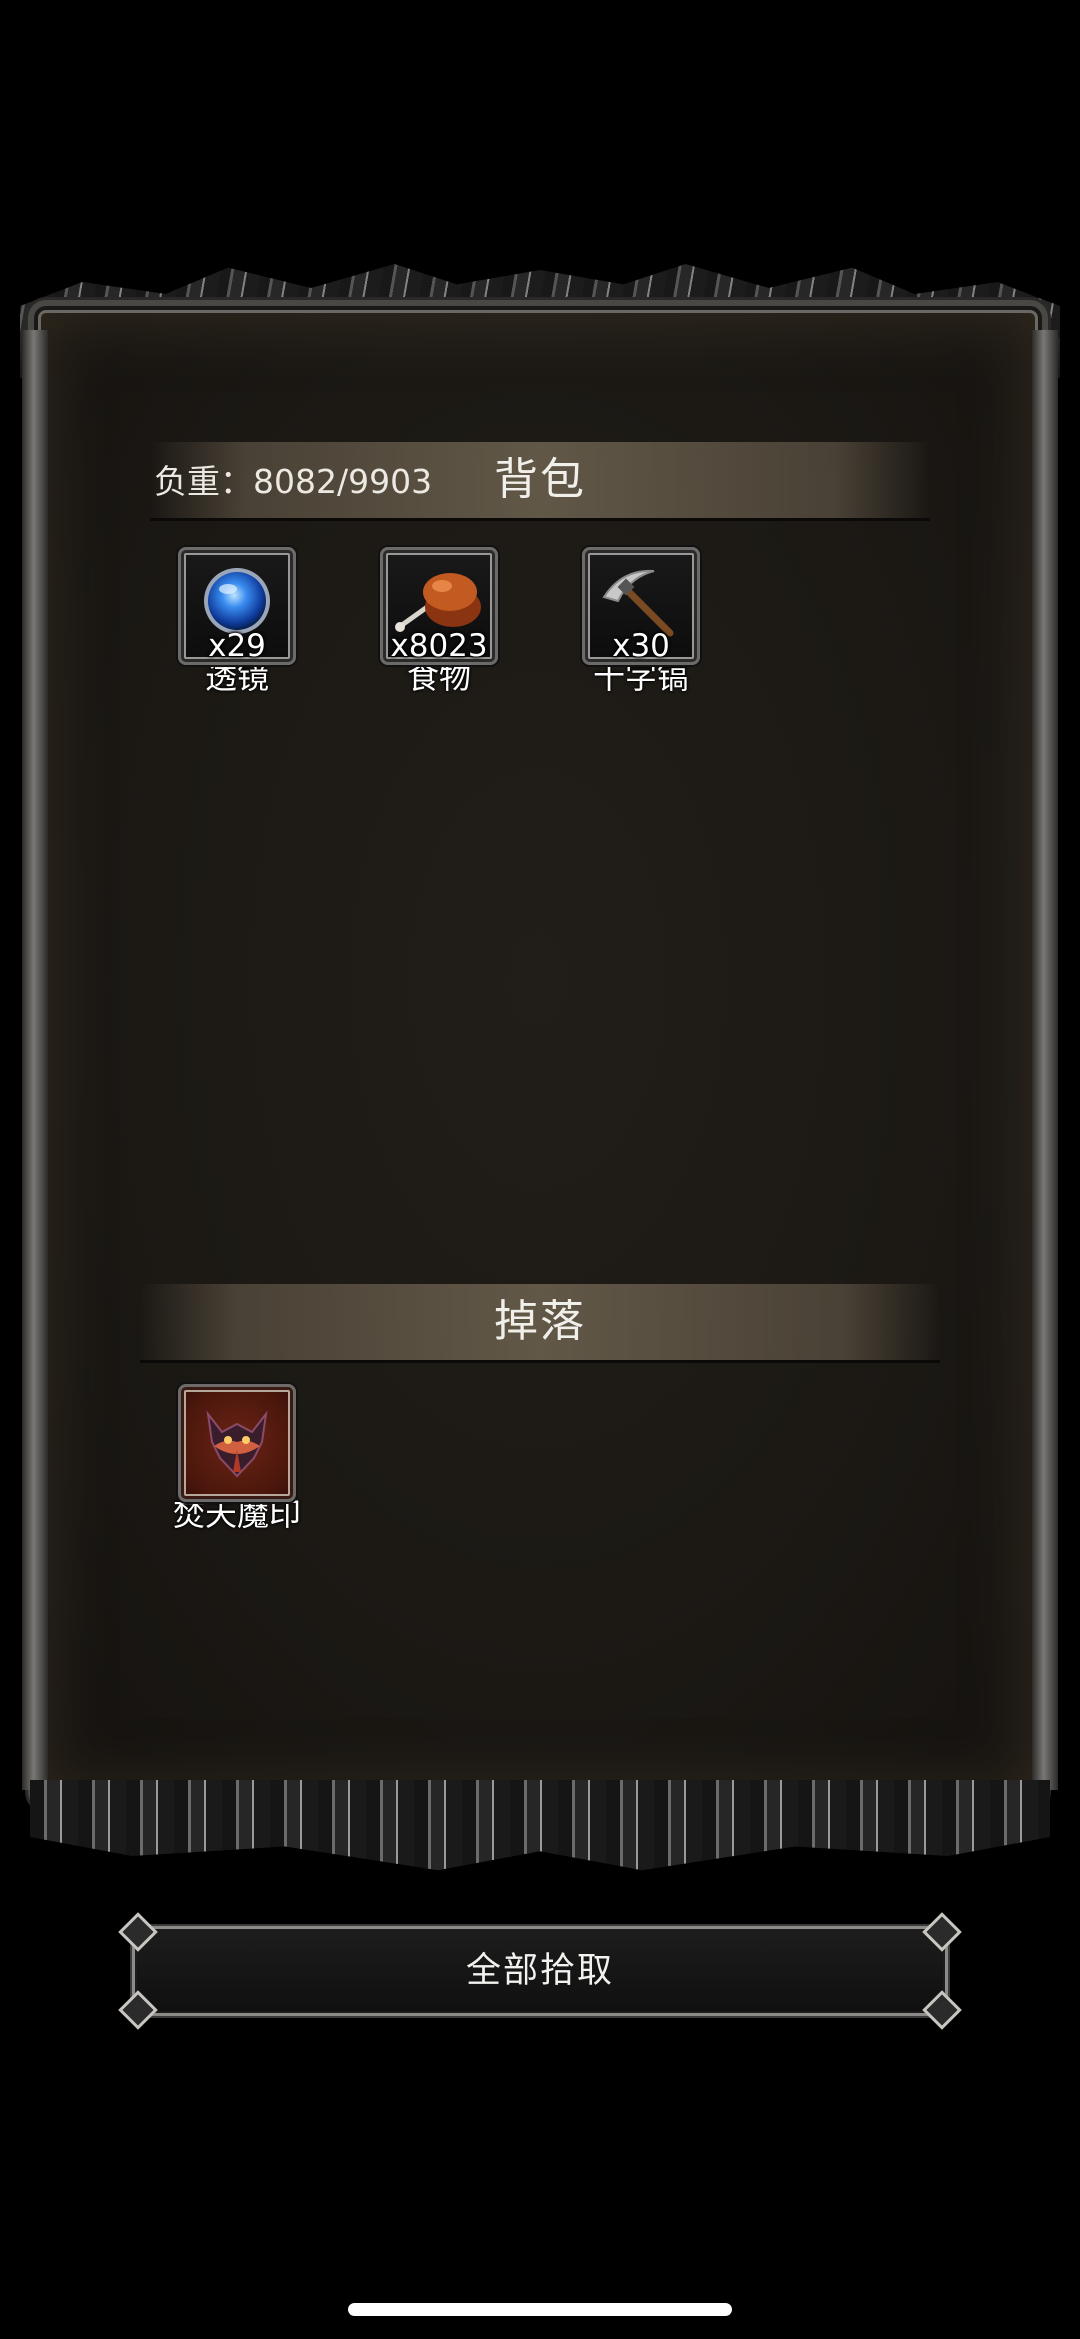  I want to click on backpack-title: 背包, so click(540, 479).